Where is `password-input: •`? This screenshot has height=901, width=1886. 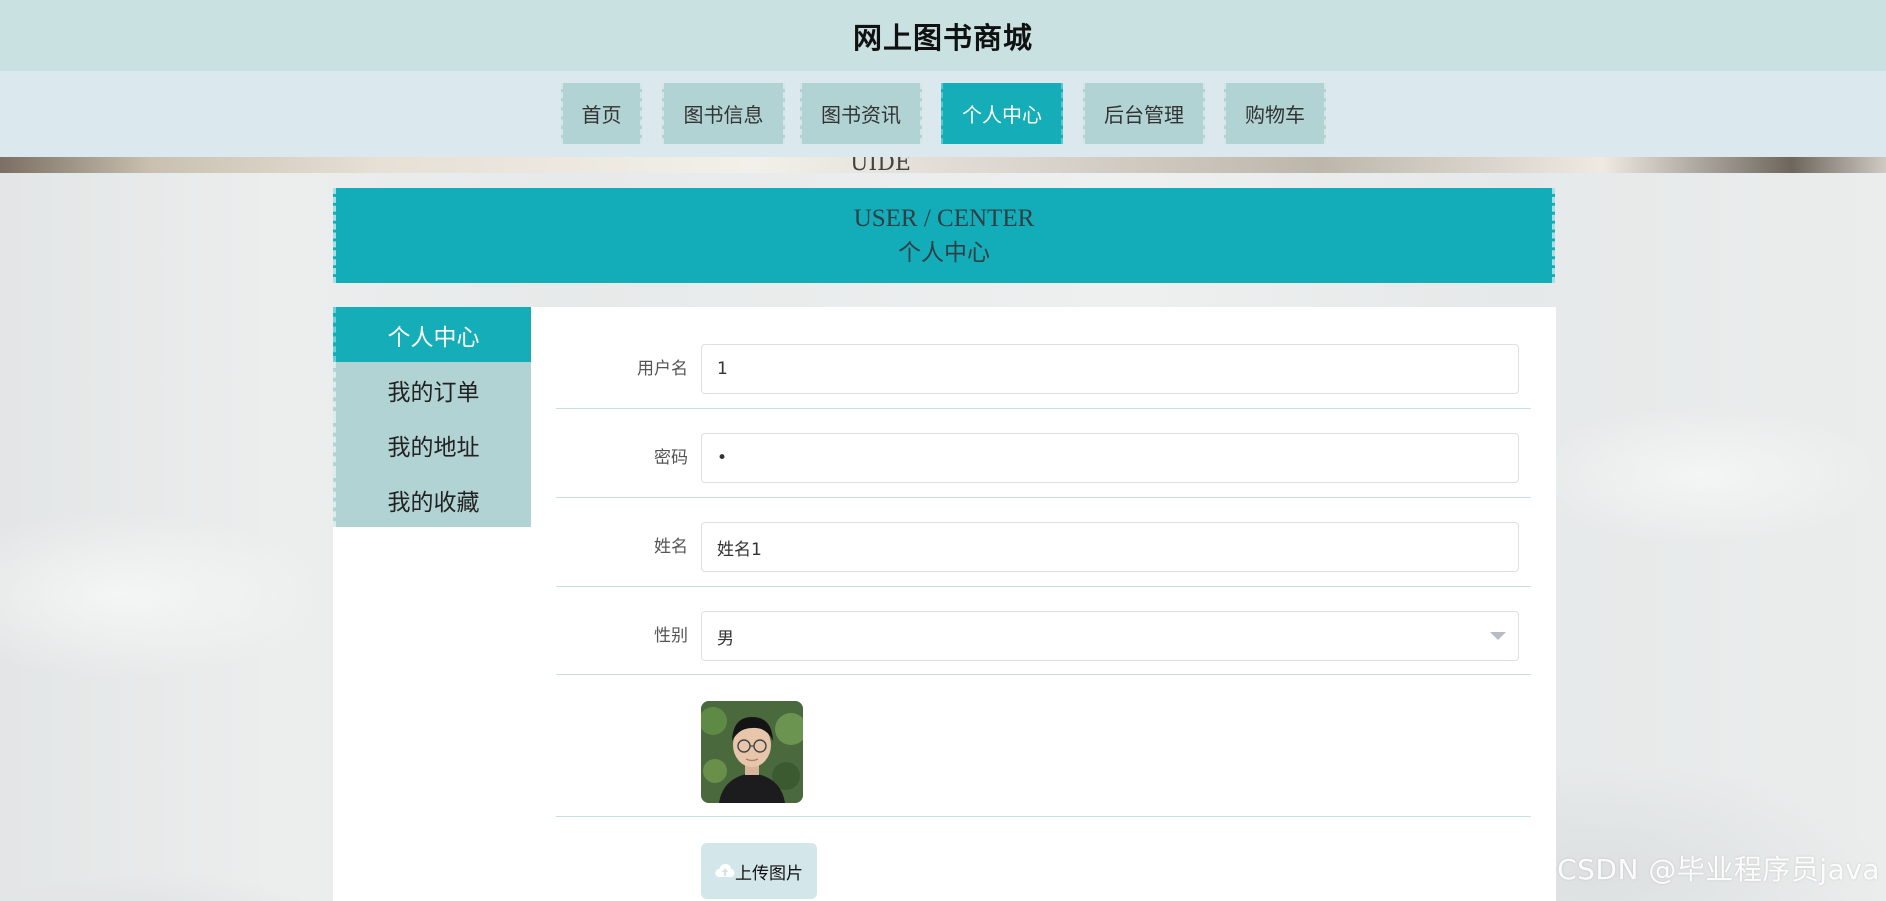 password-input: • is located at coordinates (1110, 458).